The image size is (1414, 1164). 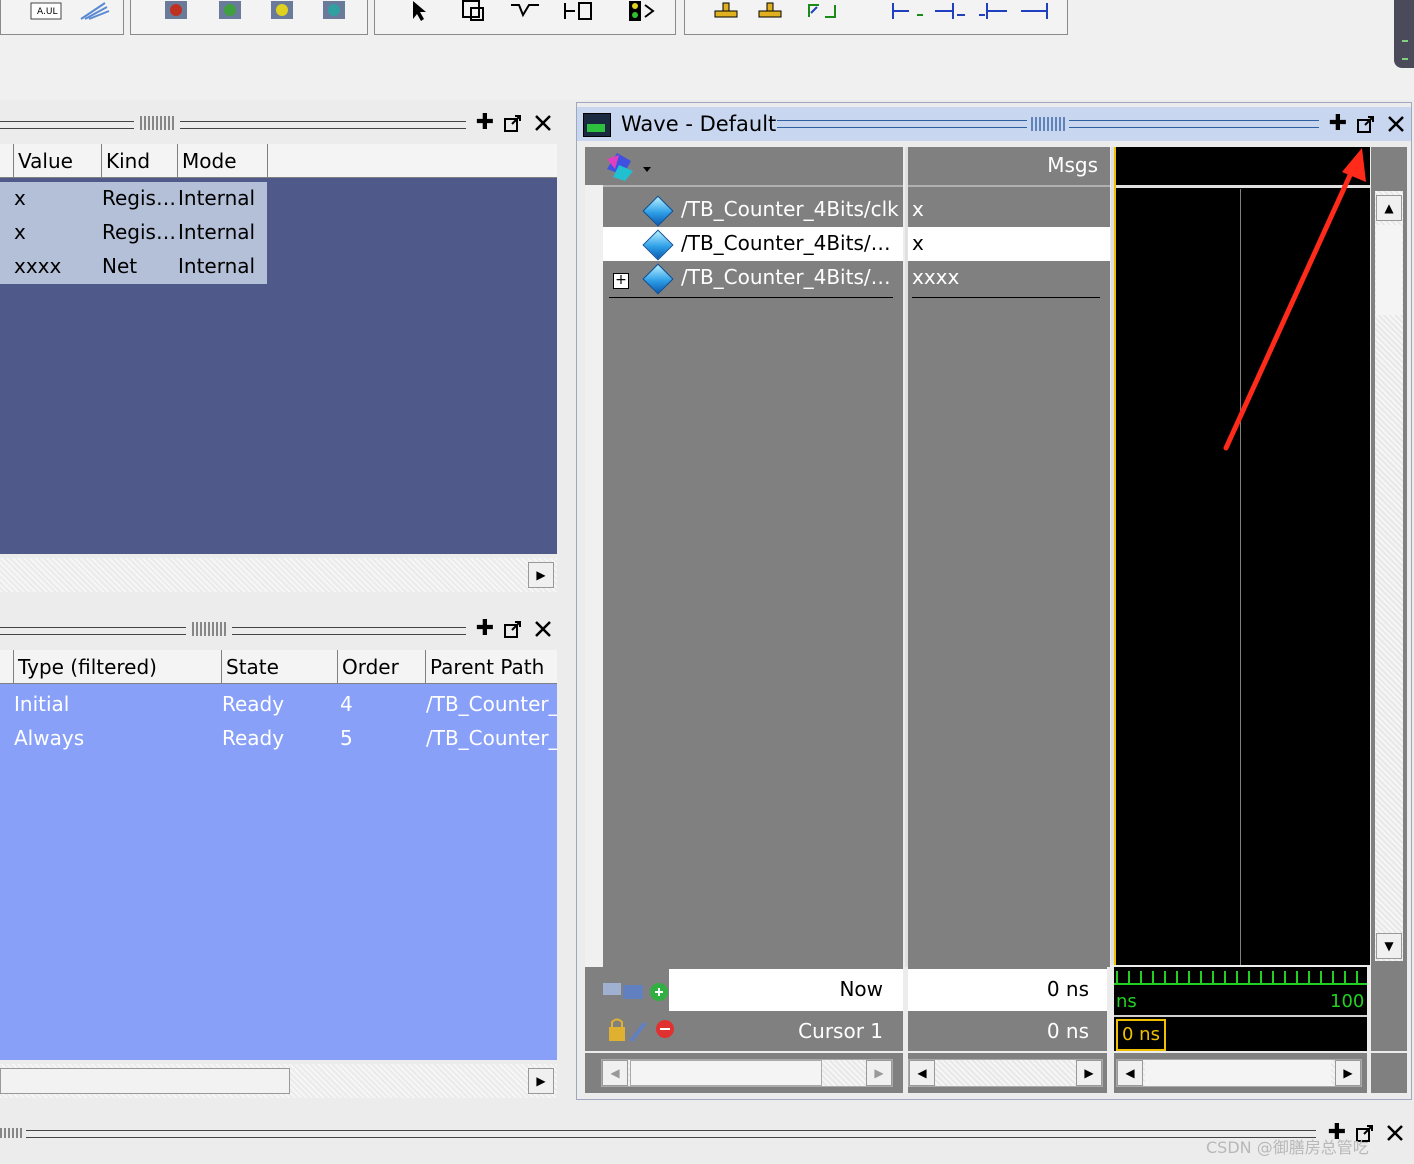 What do you see at coordinates (1036, 12) in the screenshot?
I see `edge-last-icon` at bounding box center [1036, 12].